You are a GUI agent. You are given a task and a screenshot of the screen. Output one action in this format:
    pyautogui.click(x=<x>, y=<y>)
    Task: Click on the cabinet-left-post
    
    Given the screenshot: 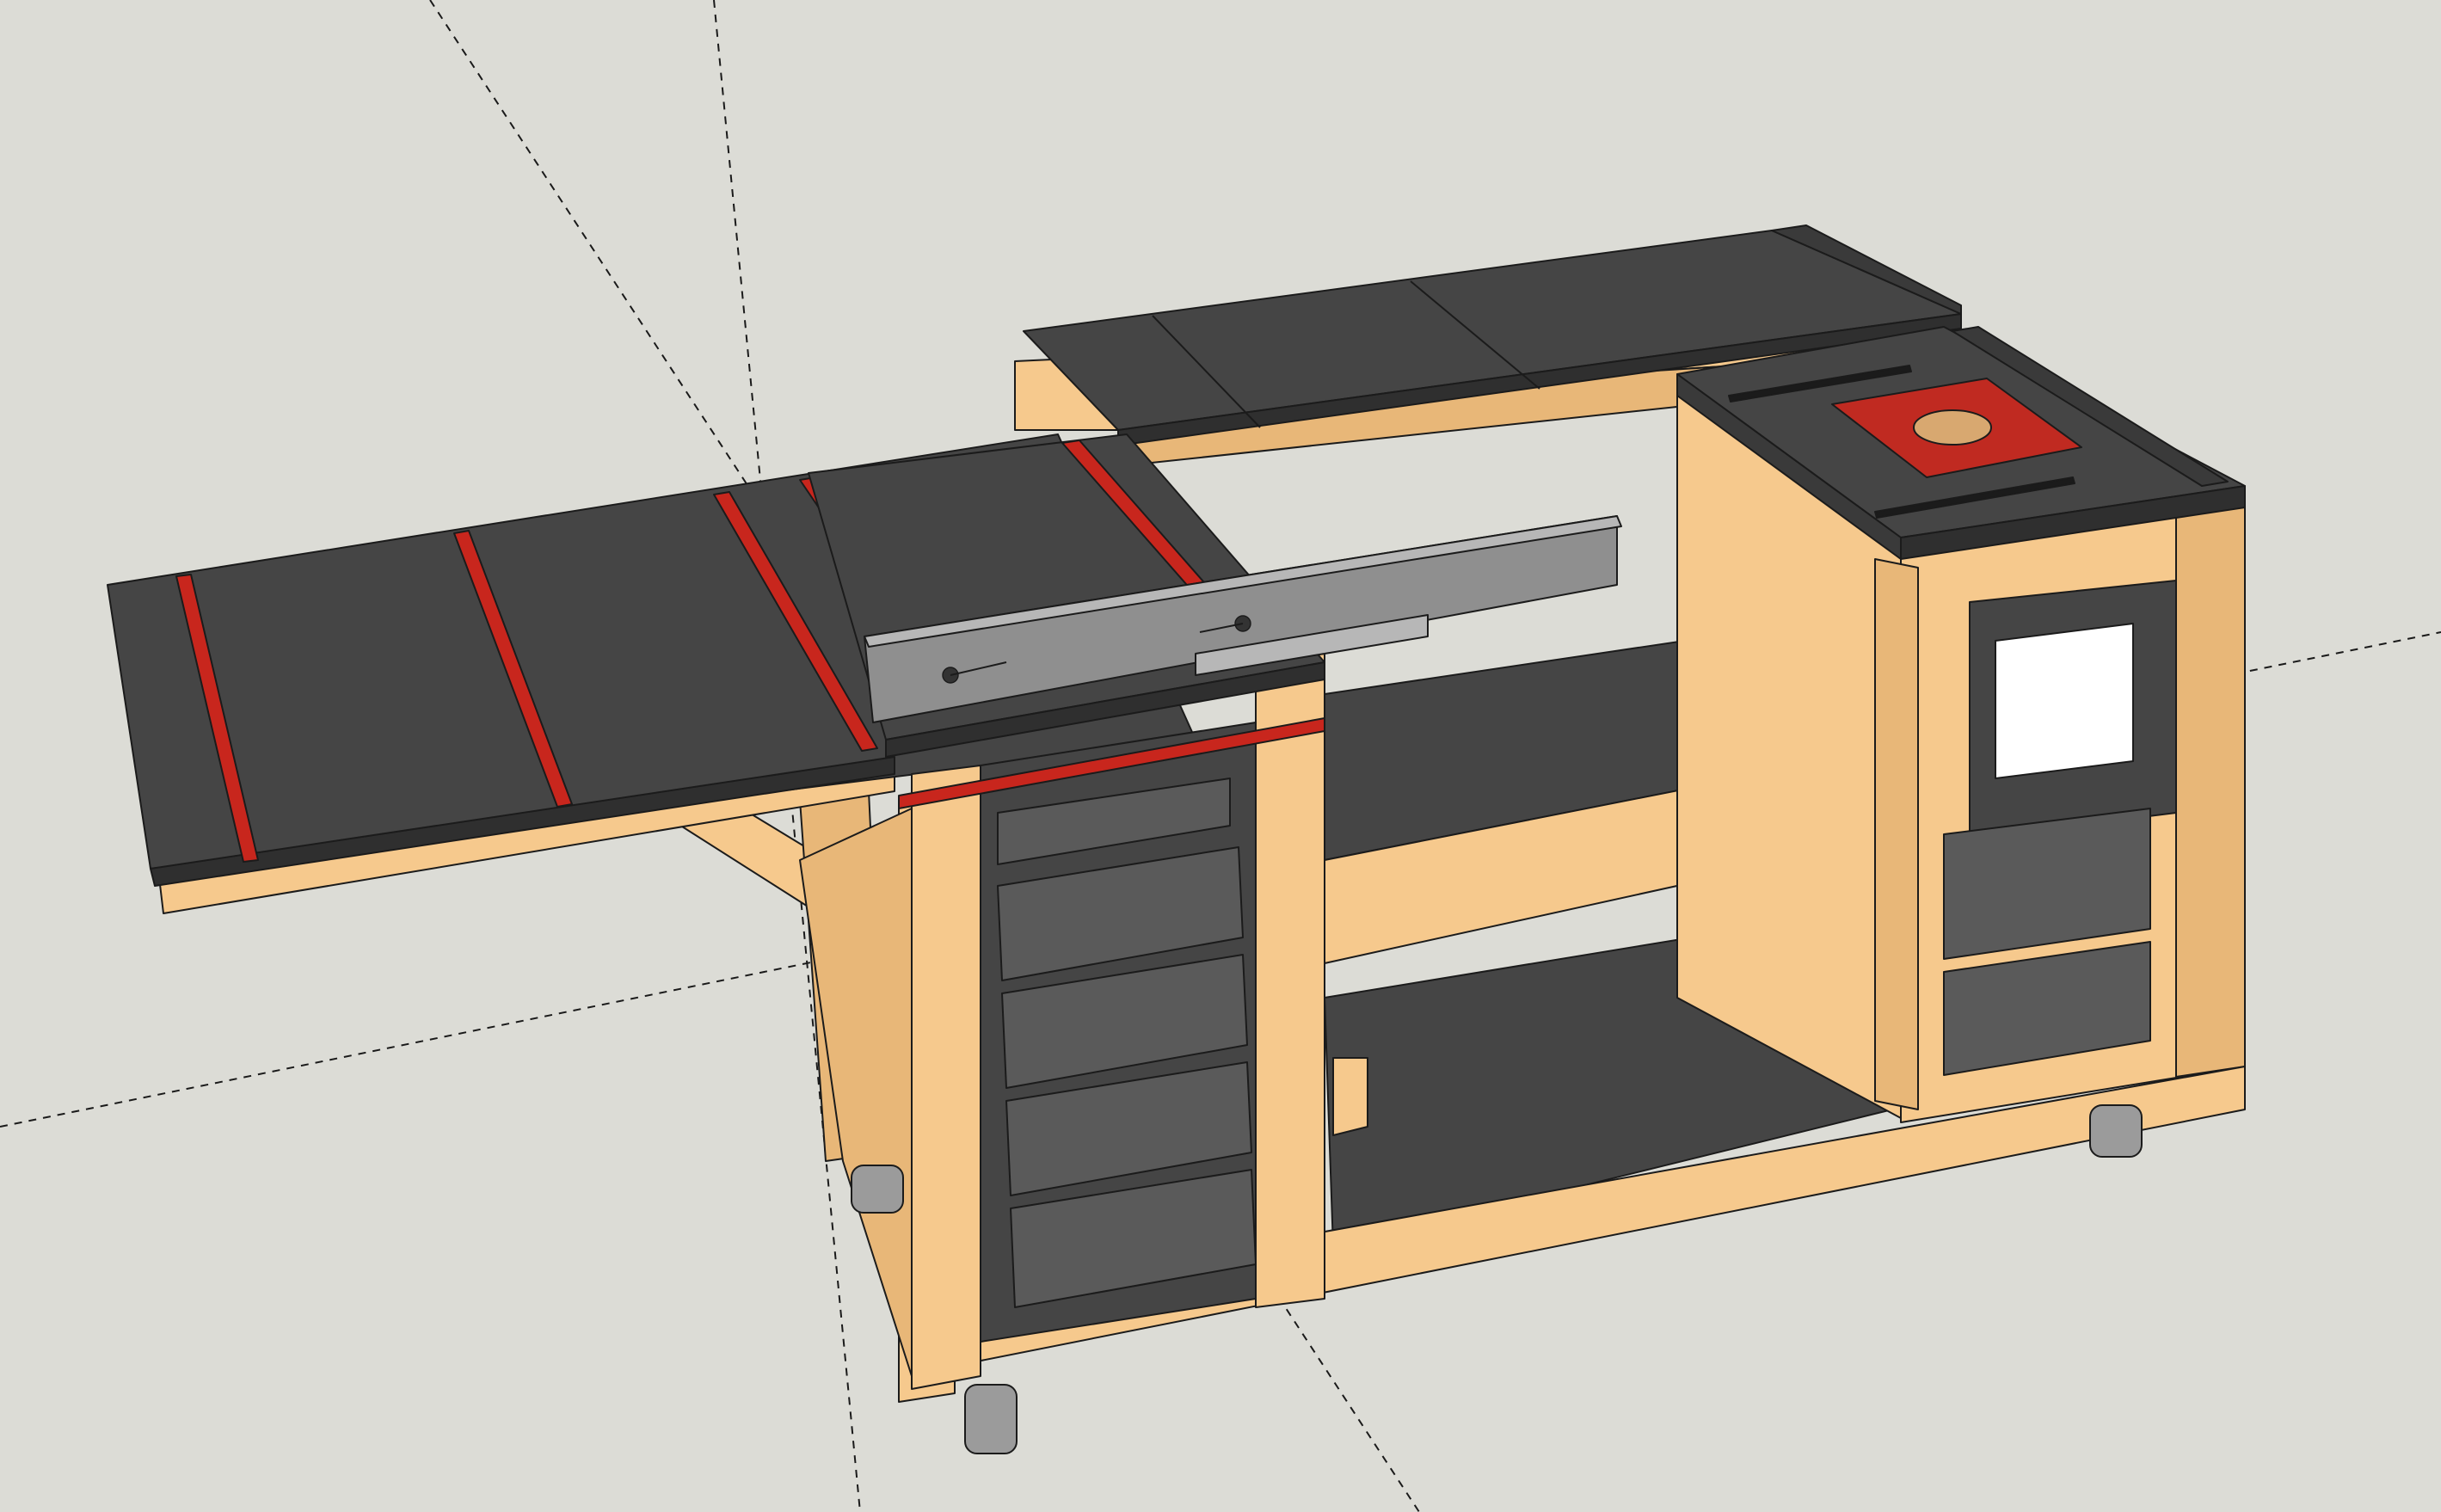 What is the action you would take?
    pyautogui.click(x=946, y=1077)
    